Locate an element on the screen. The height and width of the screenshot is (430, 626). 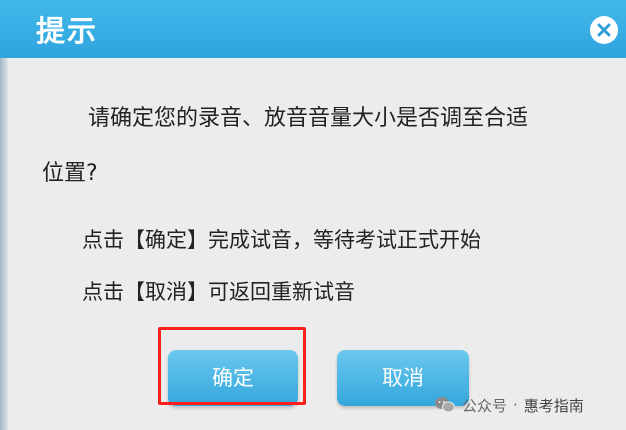
dialog-message-line2: 位置? is located at coordinates (70, 173).